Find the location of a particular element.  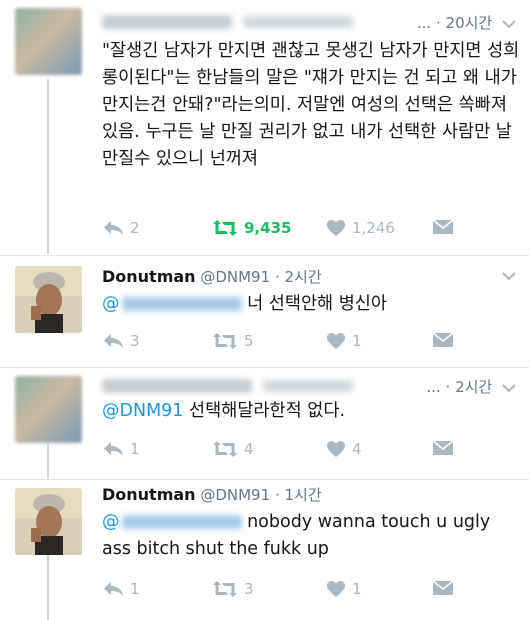

retweet-button: 9,435 is located at coordinates (251, 228).